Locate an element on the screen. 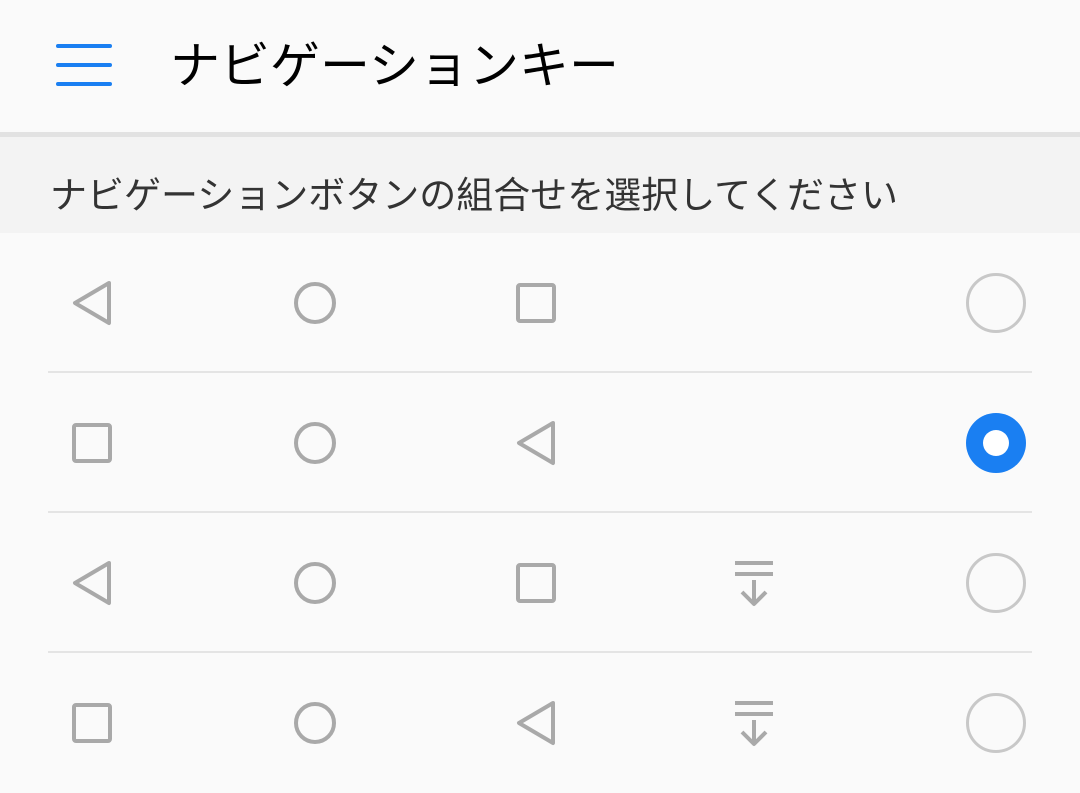 The height and width of the screenshot is (793, 1080). radio-button-selected is located at coordinates (996, 443).